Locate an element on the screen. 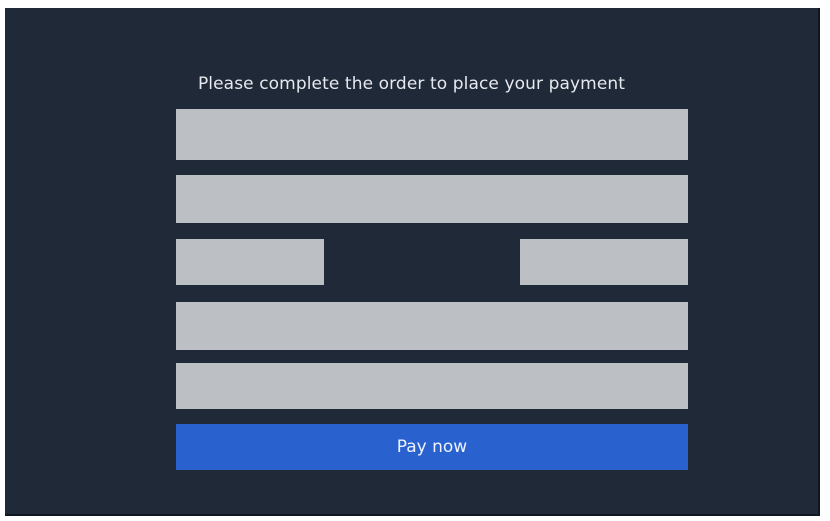  payment-field-short-left is located at coordinates (250, 262).